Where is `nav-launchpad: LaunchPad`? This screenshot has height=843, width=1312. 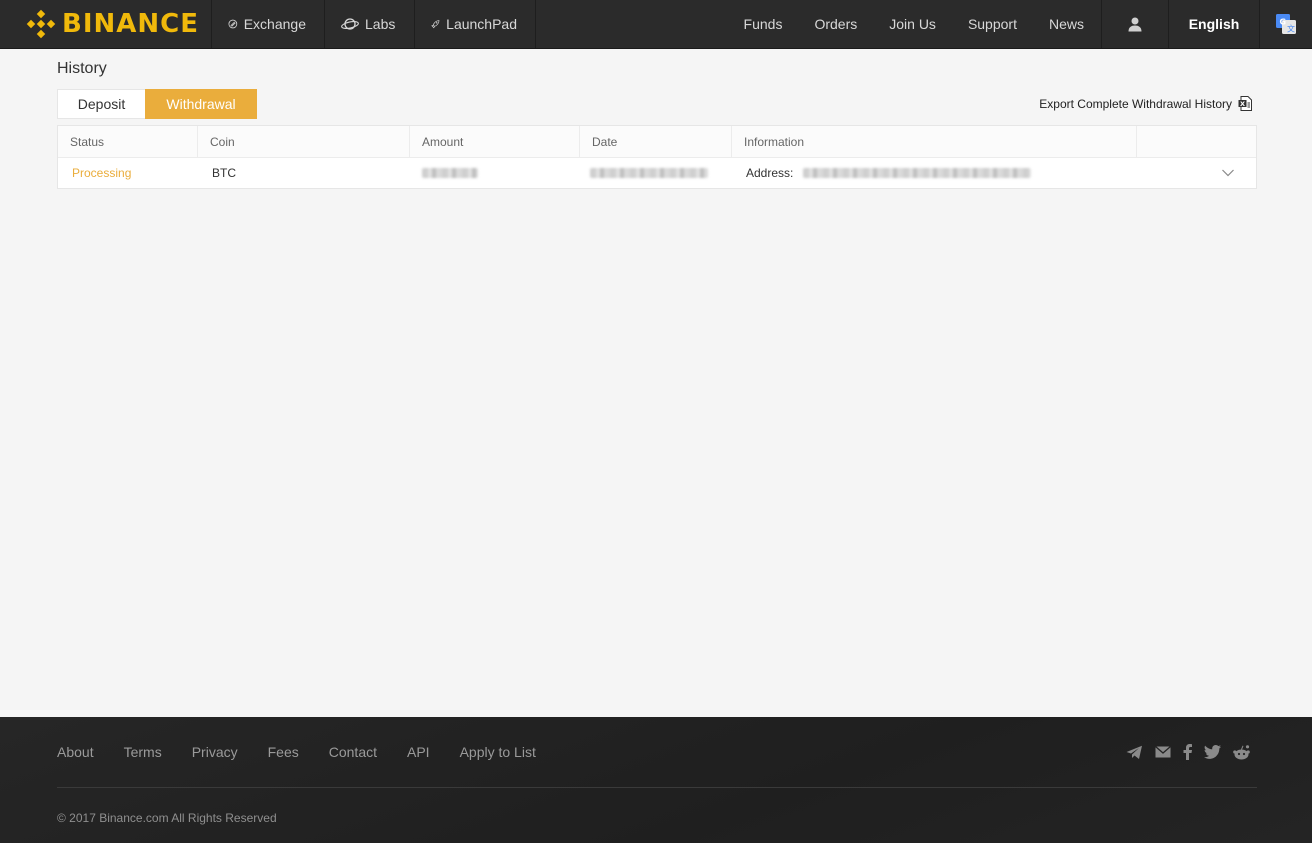
nav-launchpad: LaunchPad is located at coordinates (475, 24).